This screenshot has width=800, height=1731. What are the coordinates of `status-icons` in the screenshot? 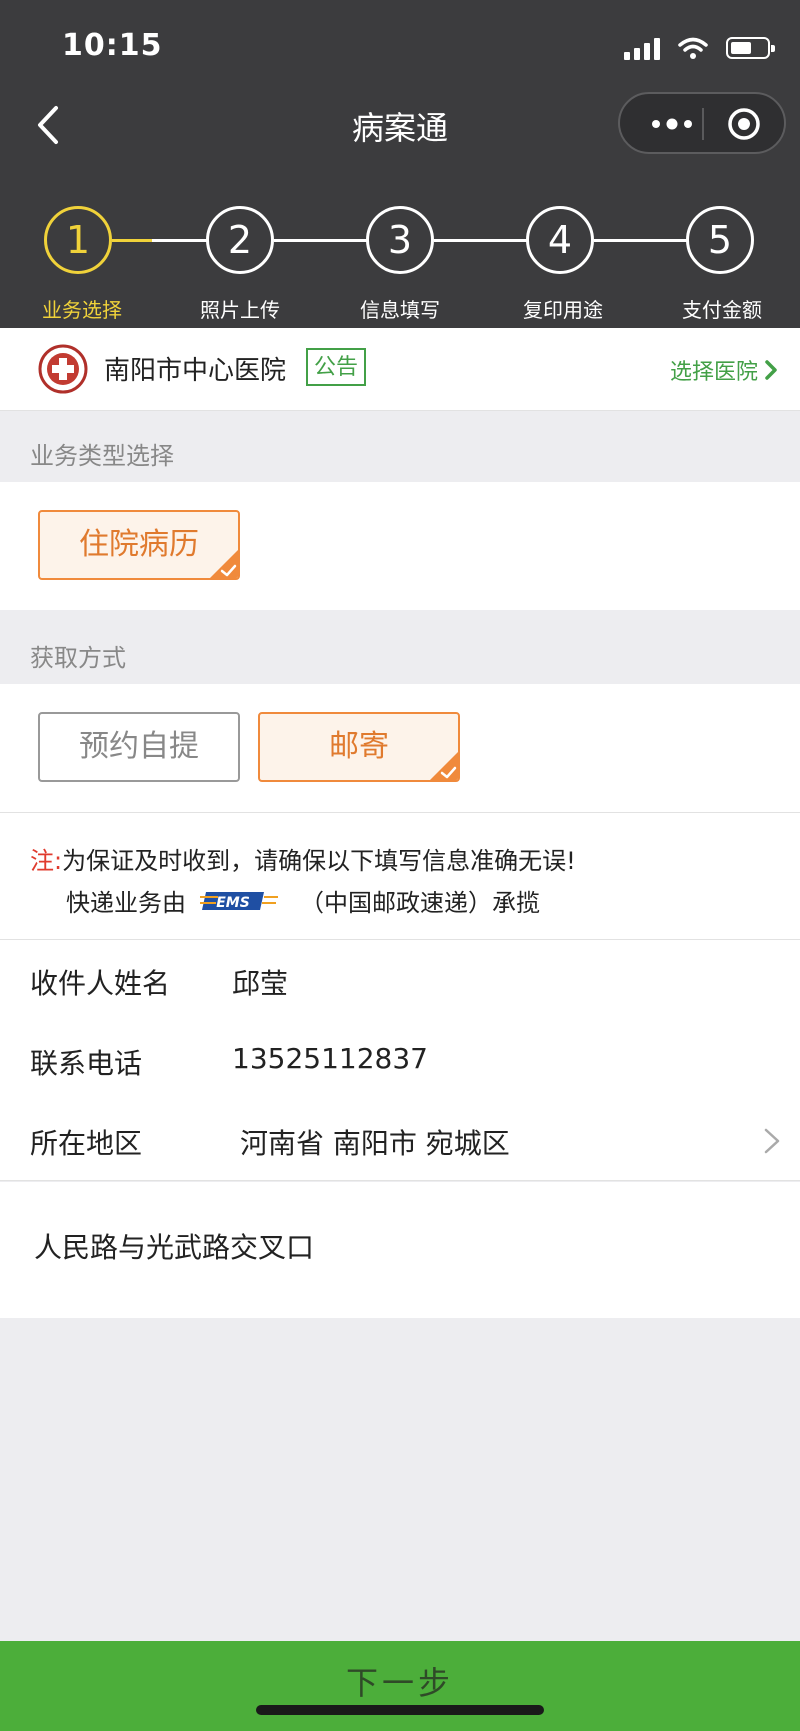 It's located at (699, 48).